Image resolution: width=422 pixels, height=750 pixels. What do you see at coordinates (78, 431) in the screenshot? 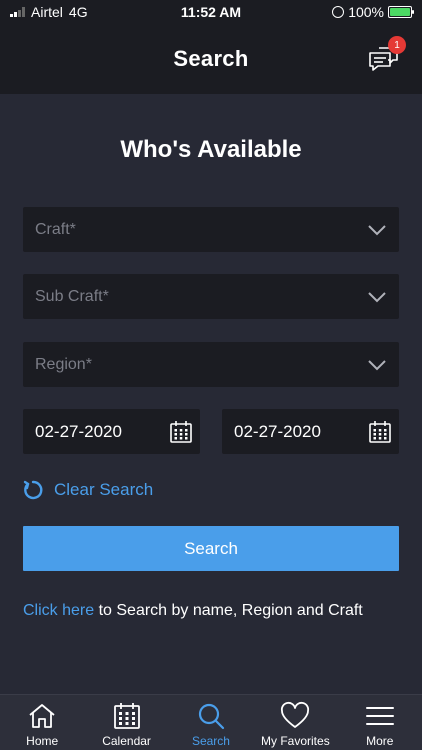
I see `start-date-value: 02-27-2020` at bounding box center [78, 431].